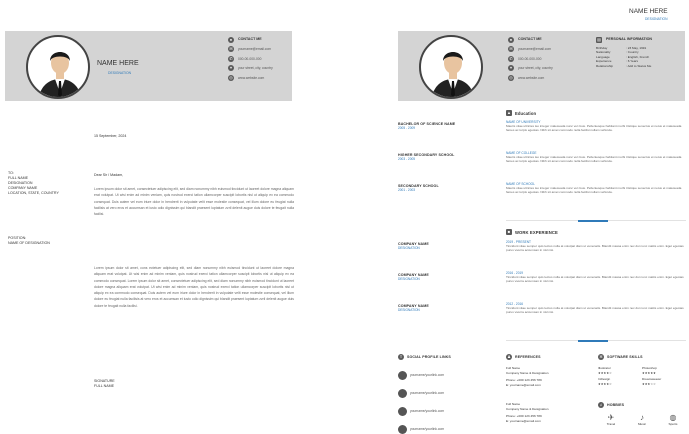  Describe the element at coordinates (535, 68) in the screenshot. I see `contact-address: your street, city, country` at that location.